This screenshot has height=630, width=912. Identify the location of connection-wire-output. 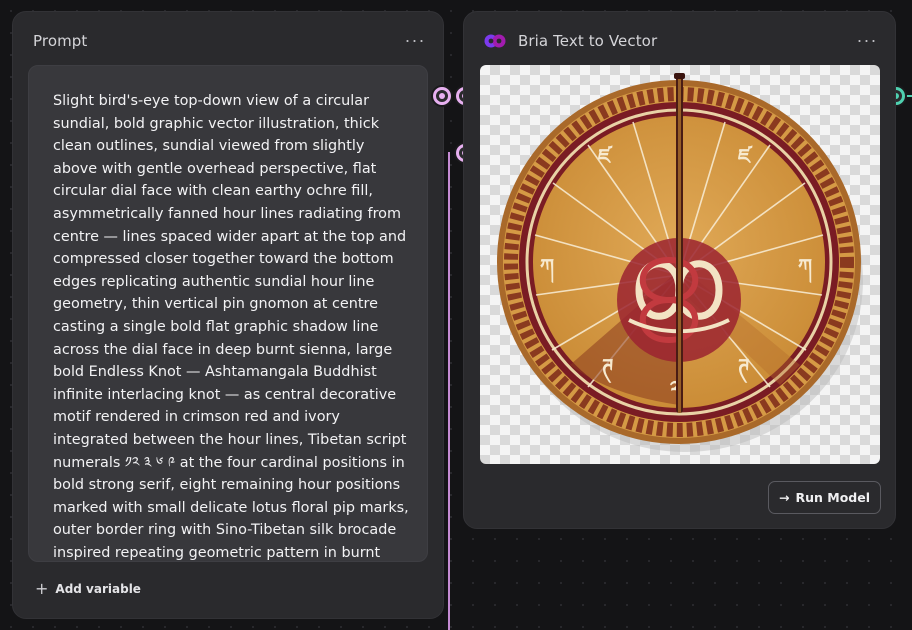
(908, 96).